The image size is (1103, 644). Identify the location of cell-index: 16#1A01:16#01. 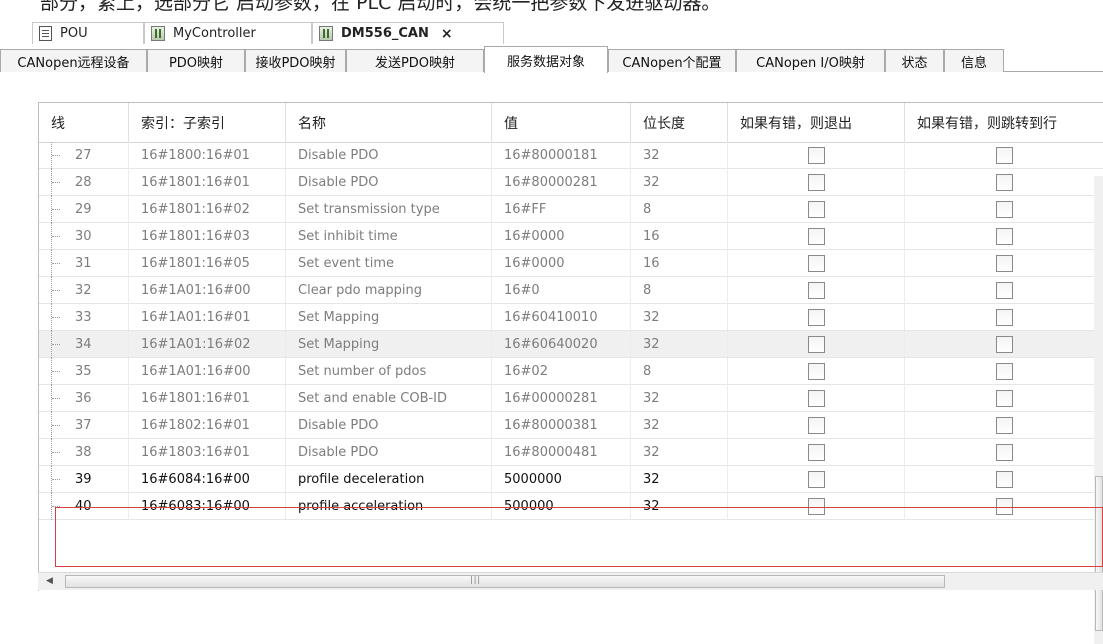
(207, 317).